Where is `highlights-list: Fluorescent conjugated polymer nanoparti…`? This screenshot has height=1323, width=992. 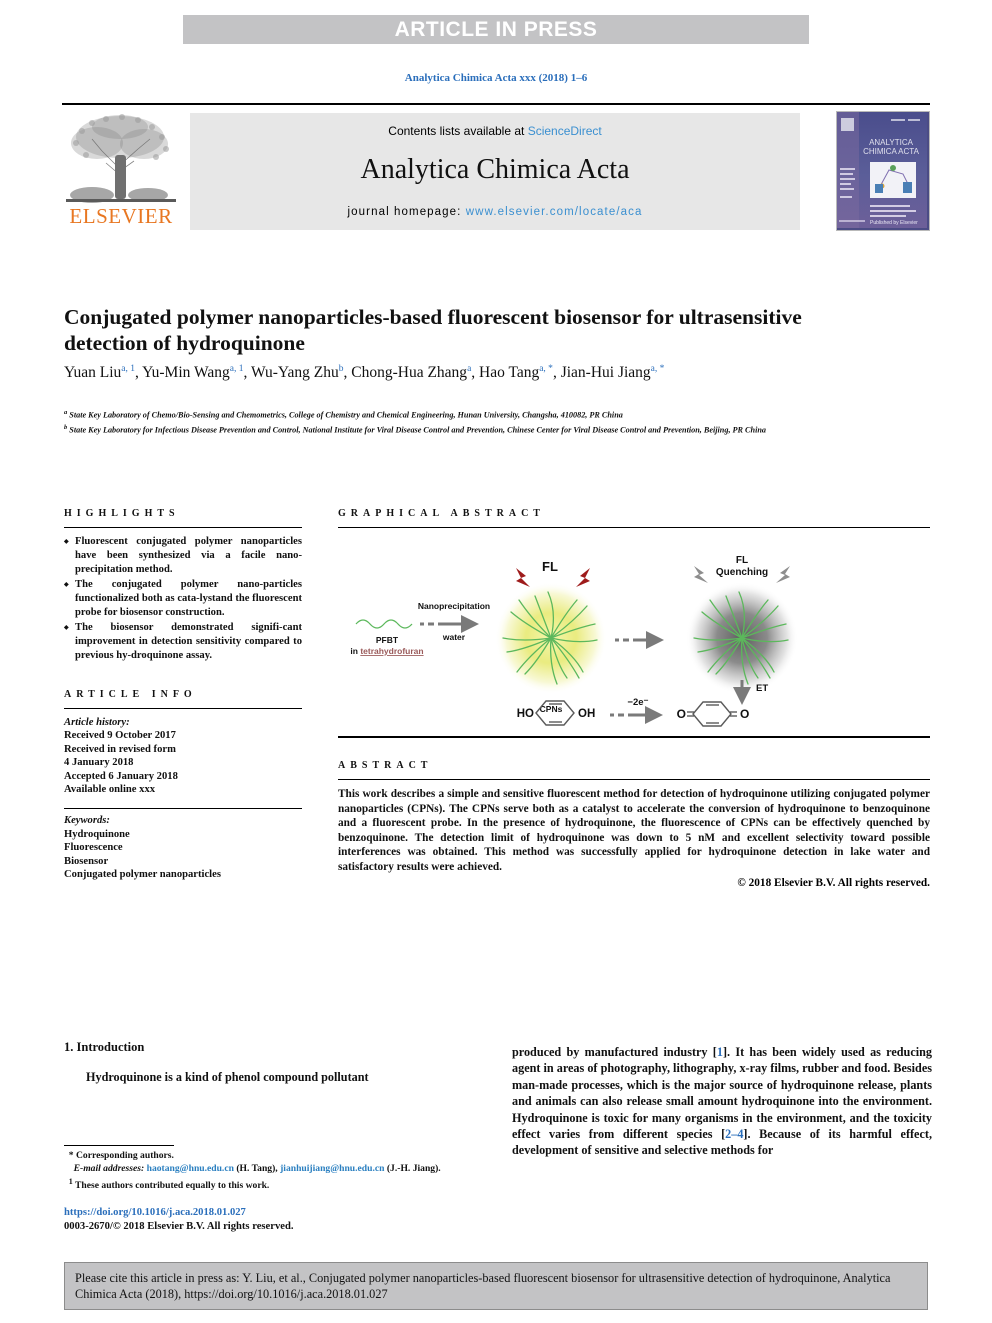 highlights-list: Fluorescent conjugated polymer nanoparti… is located at coordinates (183, 599).